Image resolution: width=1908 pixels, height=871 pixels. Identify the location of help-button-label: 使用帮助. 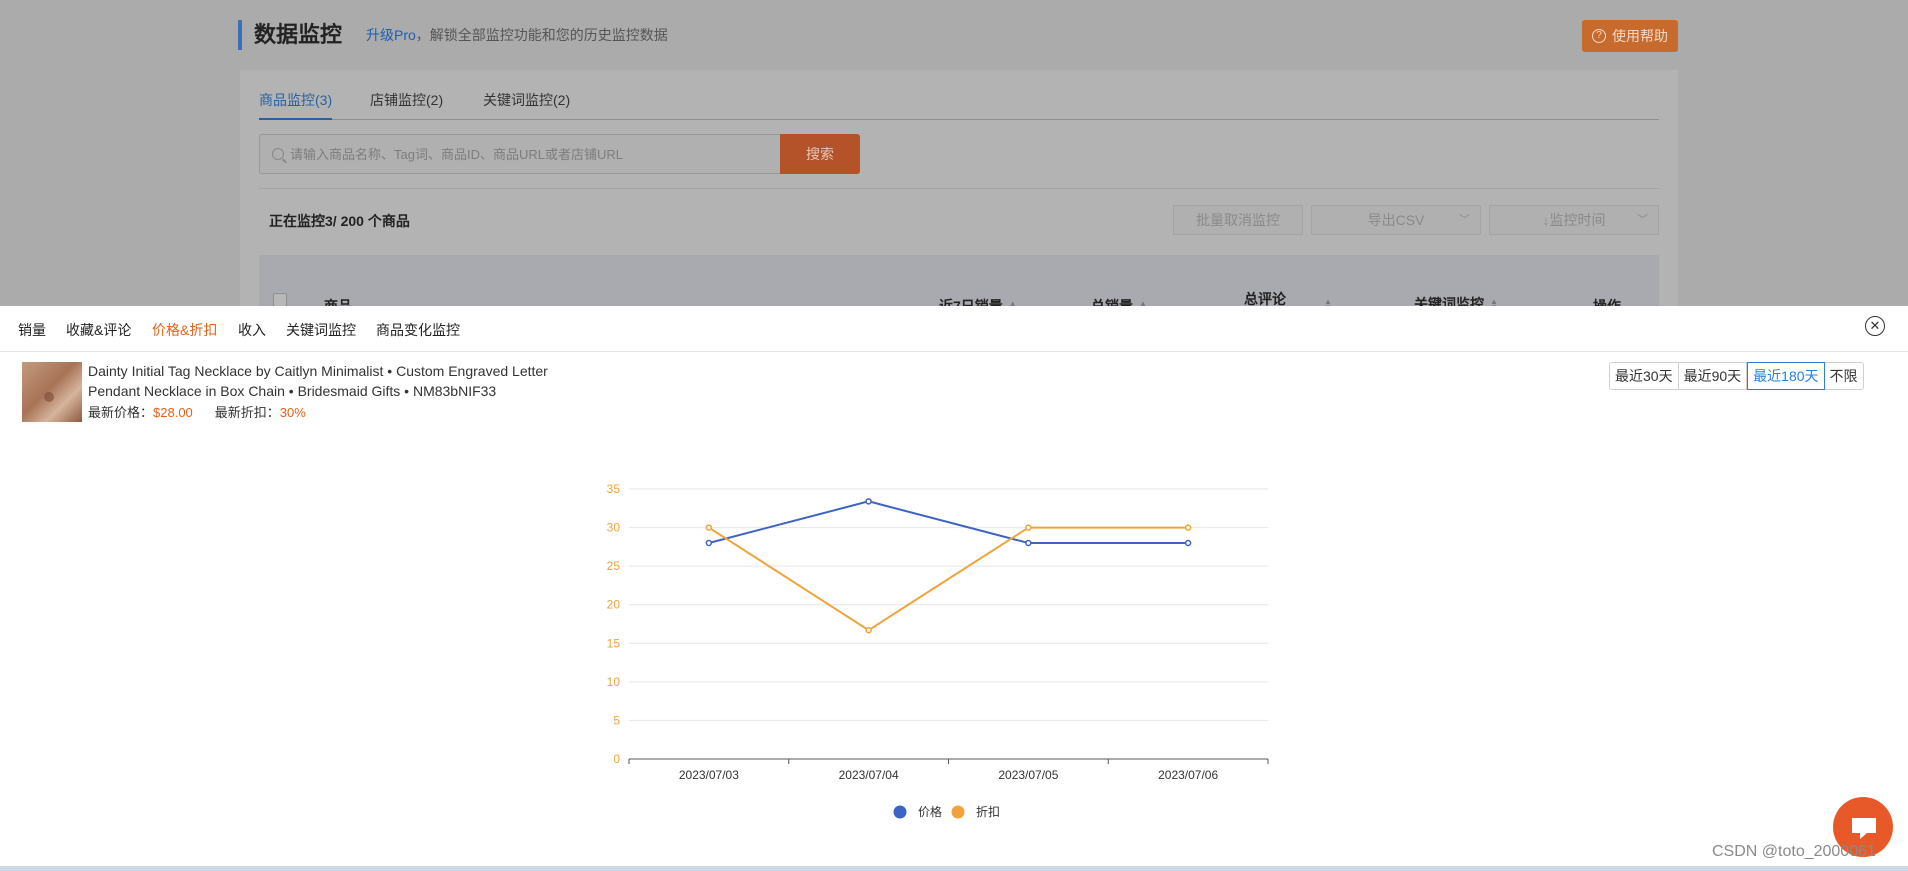
(1640, 36).